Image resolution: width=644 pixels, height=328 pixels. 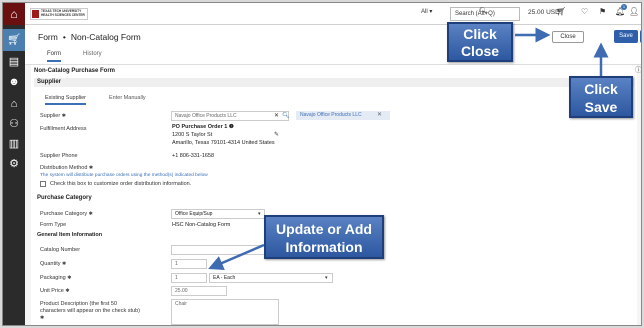 What do you see at coordinates (65, 100) in the screenshot?
I see `tab-existing-supplier: Existing Supplier` at bounding box center [65, 100].